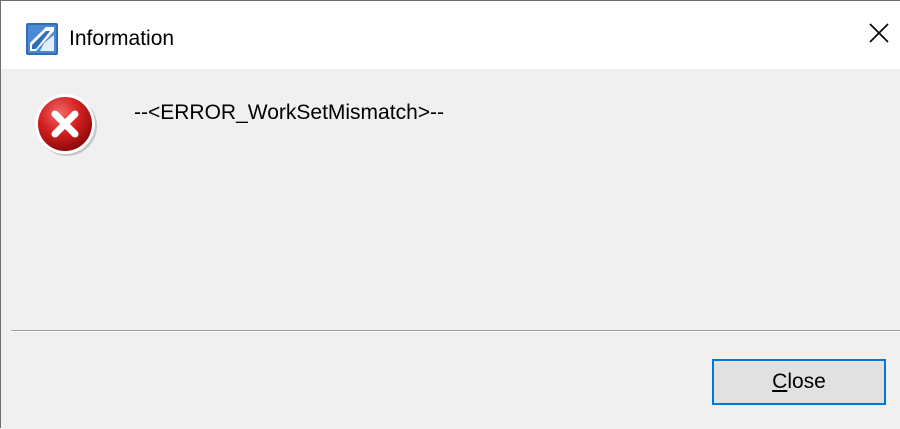  I want to click on close-button: Close, so click(799, 382).